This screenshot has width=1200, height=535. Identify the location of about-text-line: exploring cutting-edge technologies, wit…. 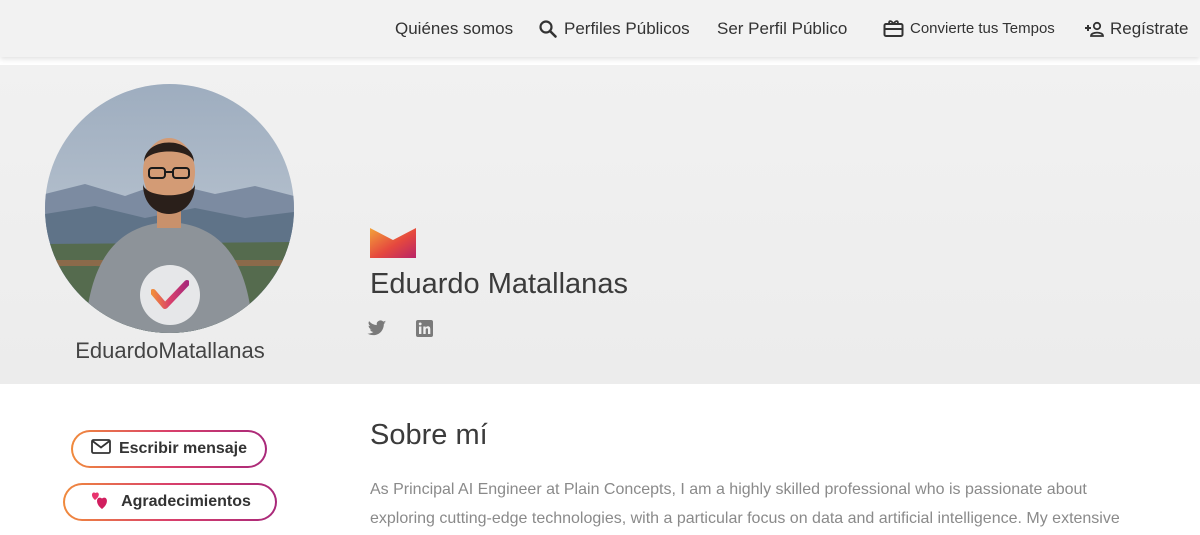
(745, 518).